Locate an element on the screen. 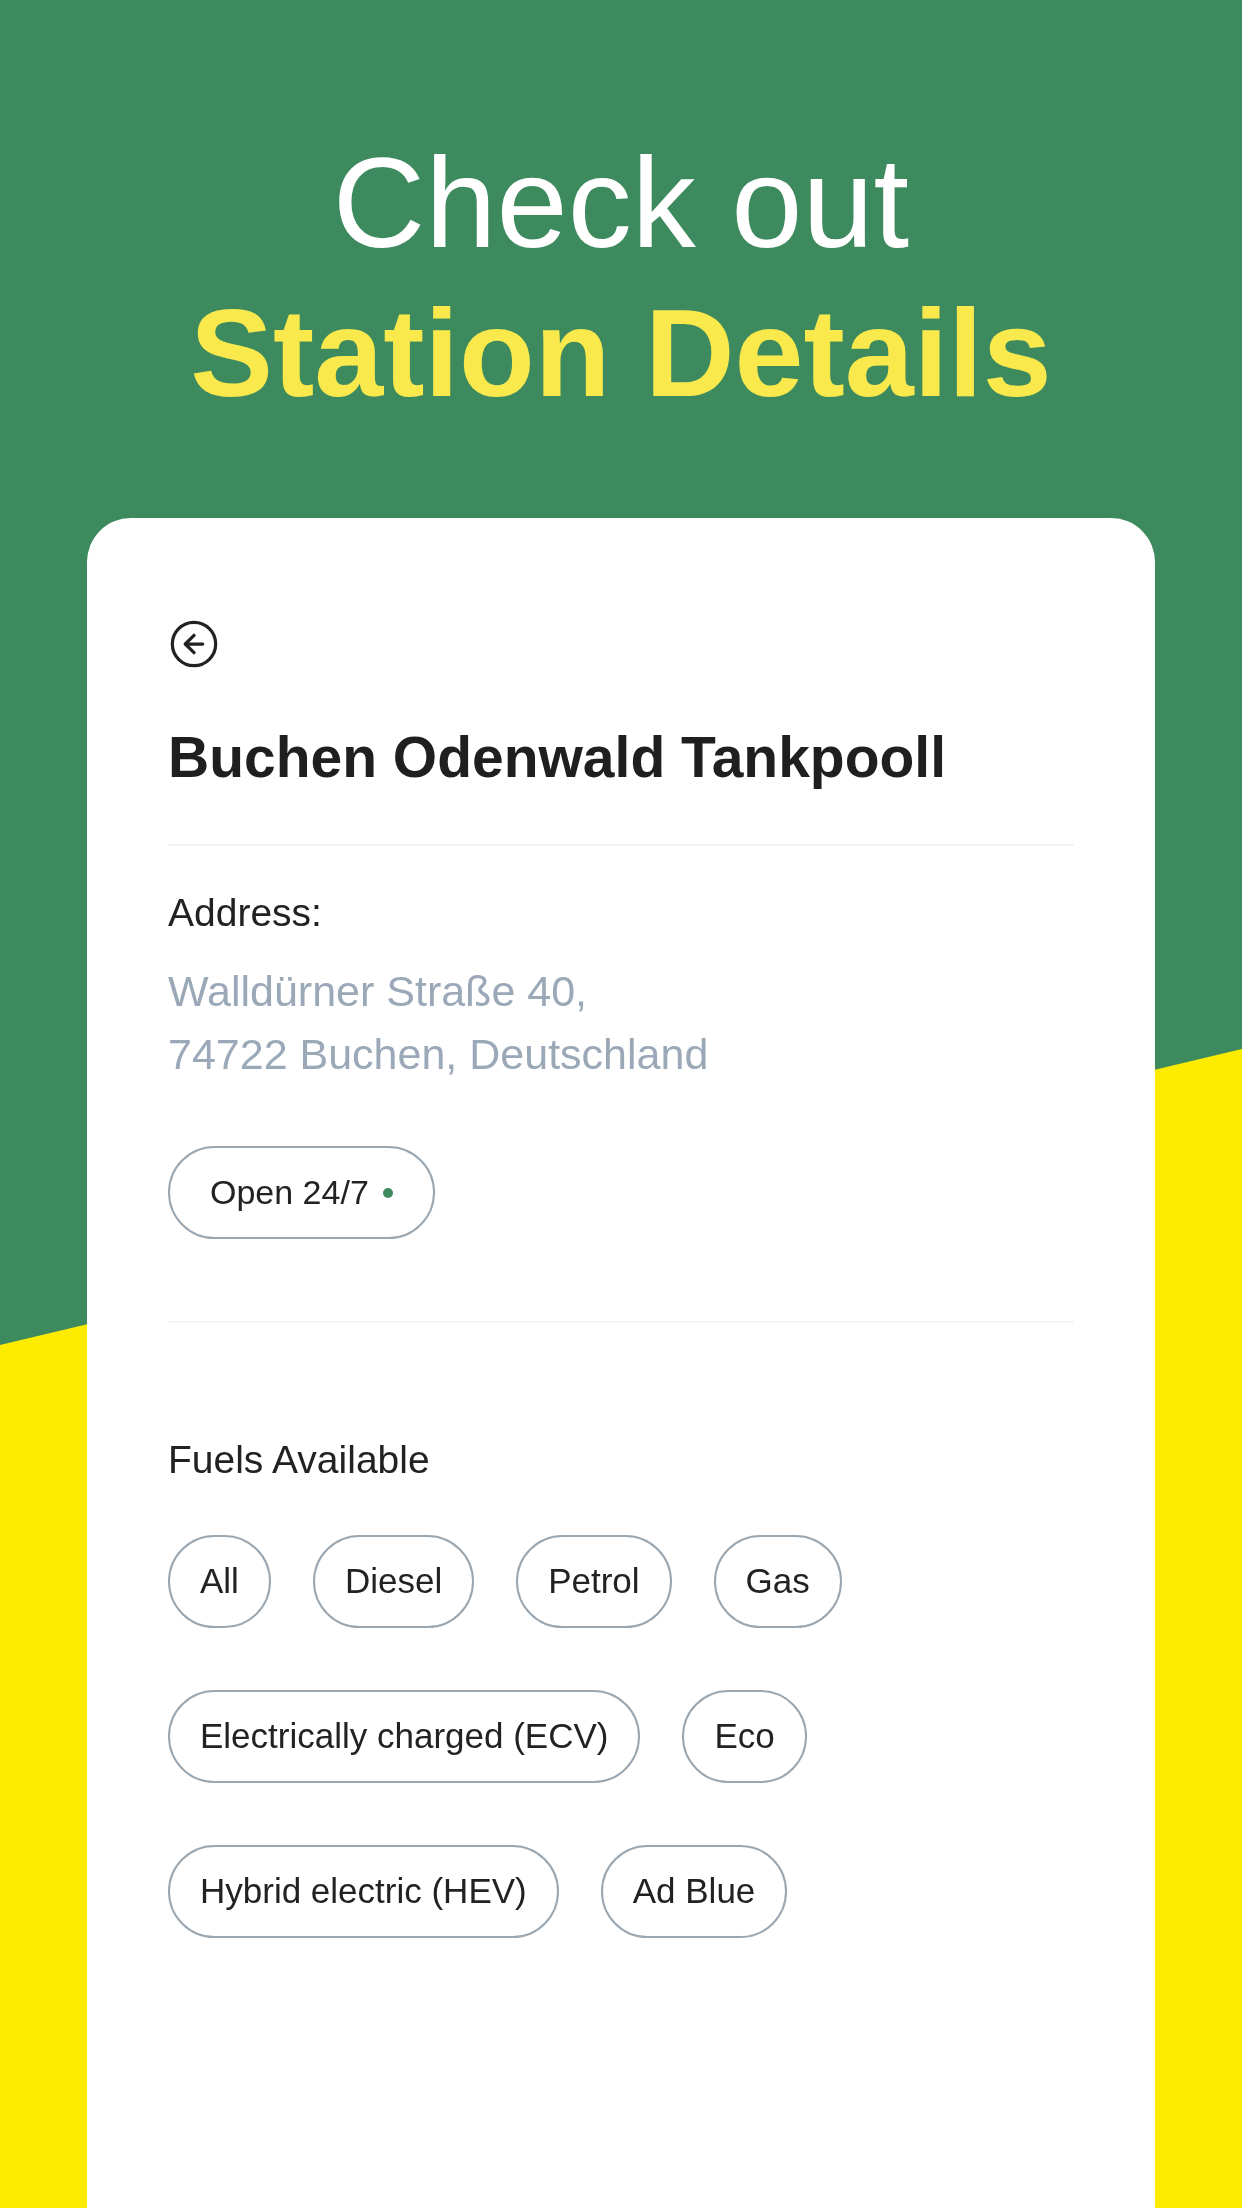 The image size is (1242, 2208). fuel-chip: Petrol is located at coordinates (594, 1581).